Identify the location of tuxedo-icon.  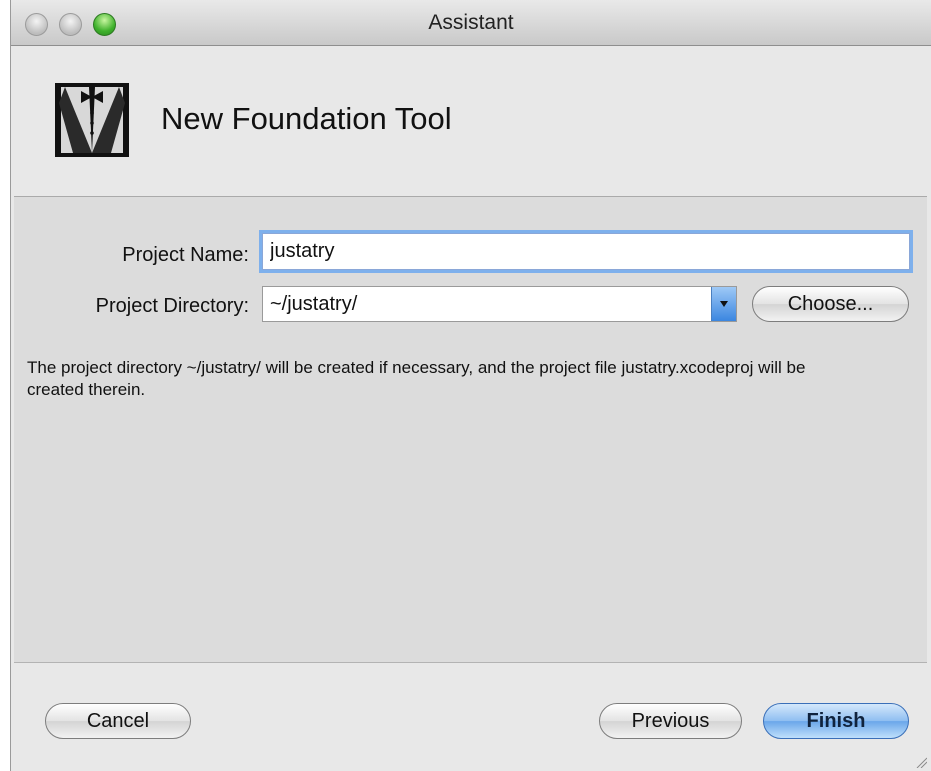
(92, 120).